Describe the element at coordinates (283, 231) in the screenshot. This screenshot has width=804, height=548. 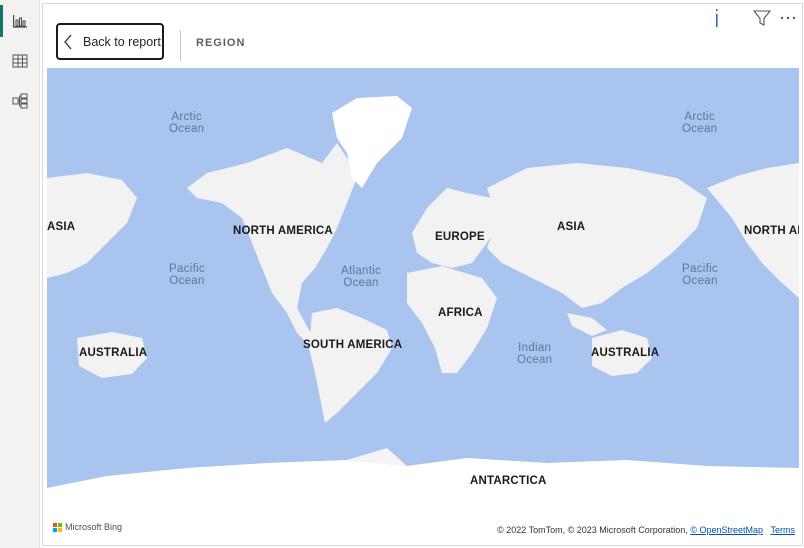
I see `region-label: NORTH AMERICA` at that location.